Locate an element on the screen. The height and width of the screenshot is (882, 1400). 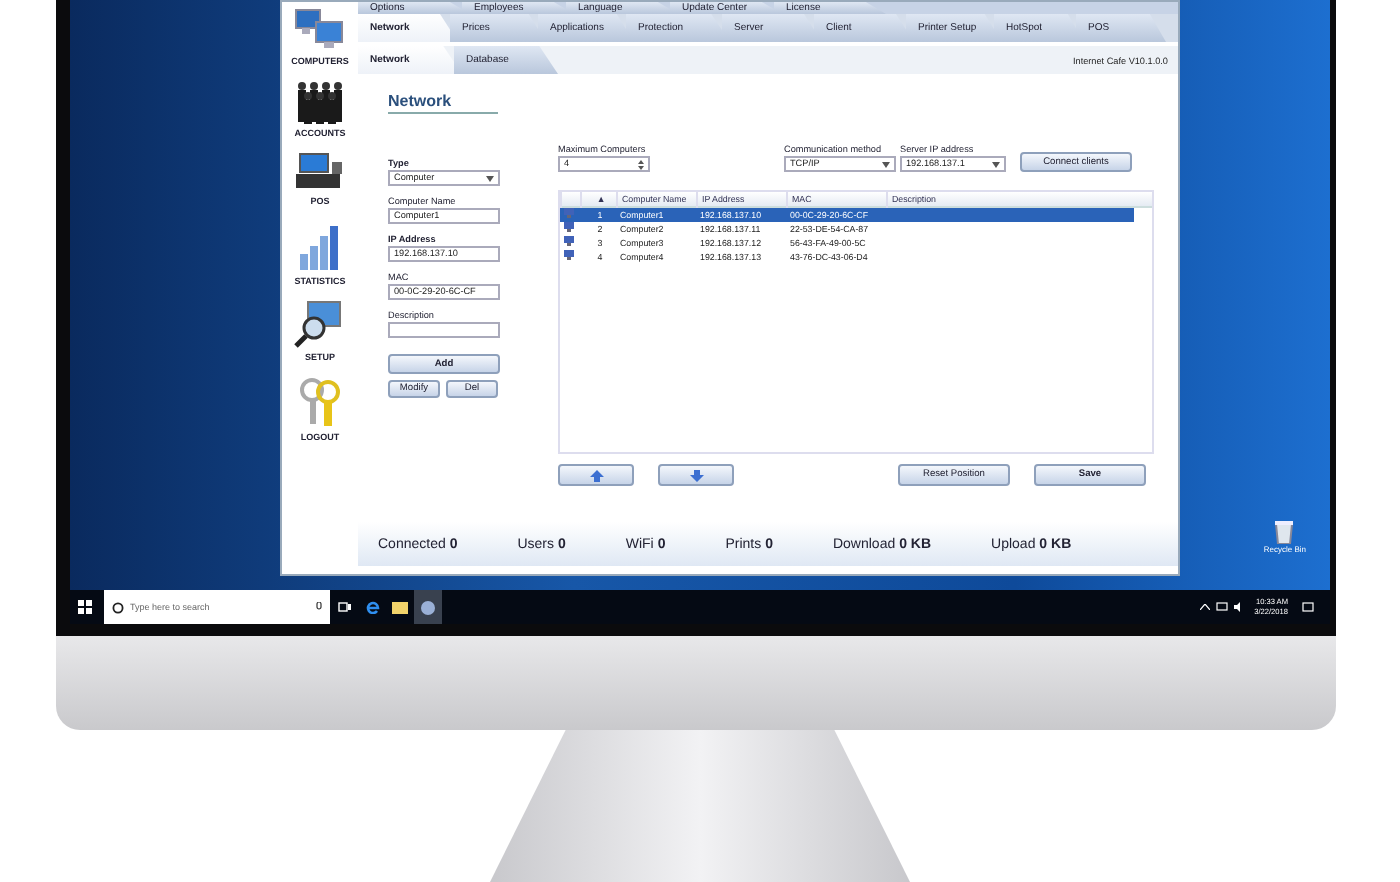
spinner-arrows-icon is located at coordinates (641, 164).